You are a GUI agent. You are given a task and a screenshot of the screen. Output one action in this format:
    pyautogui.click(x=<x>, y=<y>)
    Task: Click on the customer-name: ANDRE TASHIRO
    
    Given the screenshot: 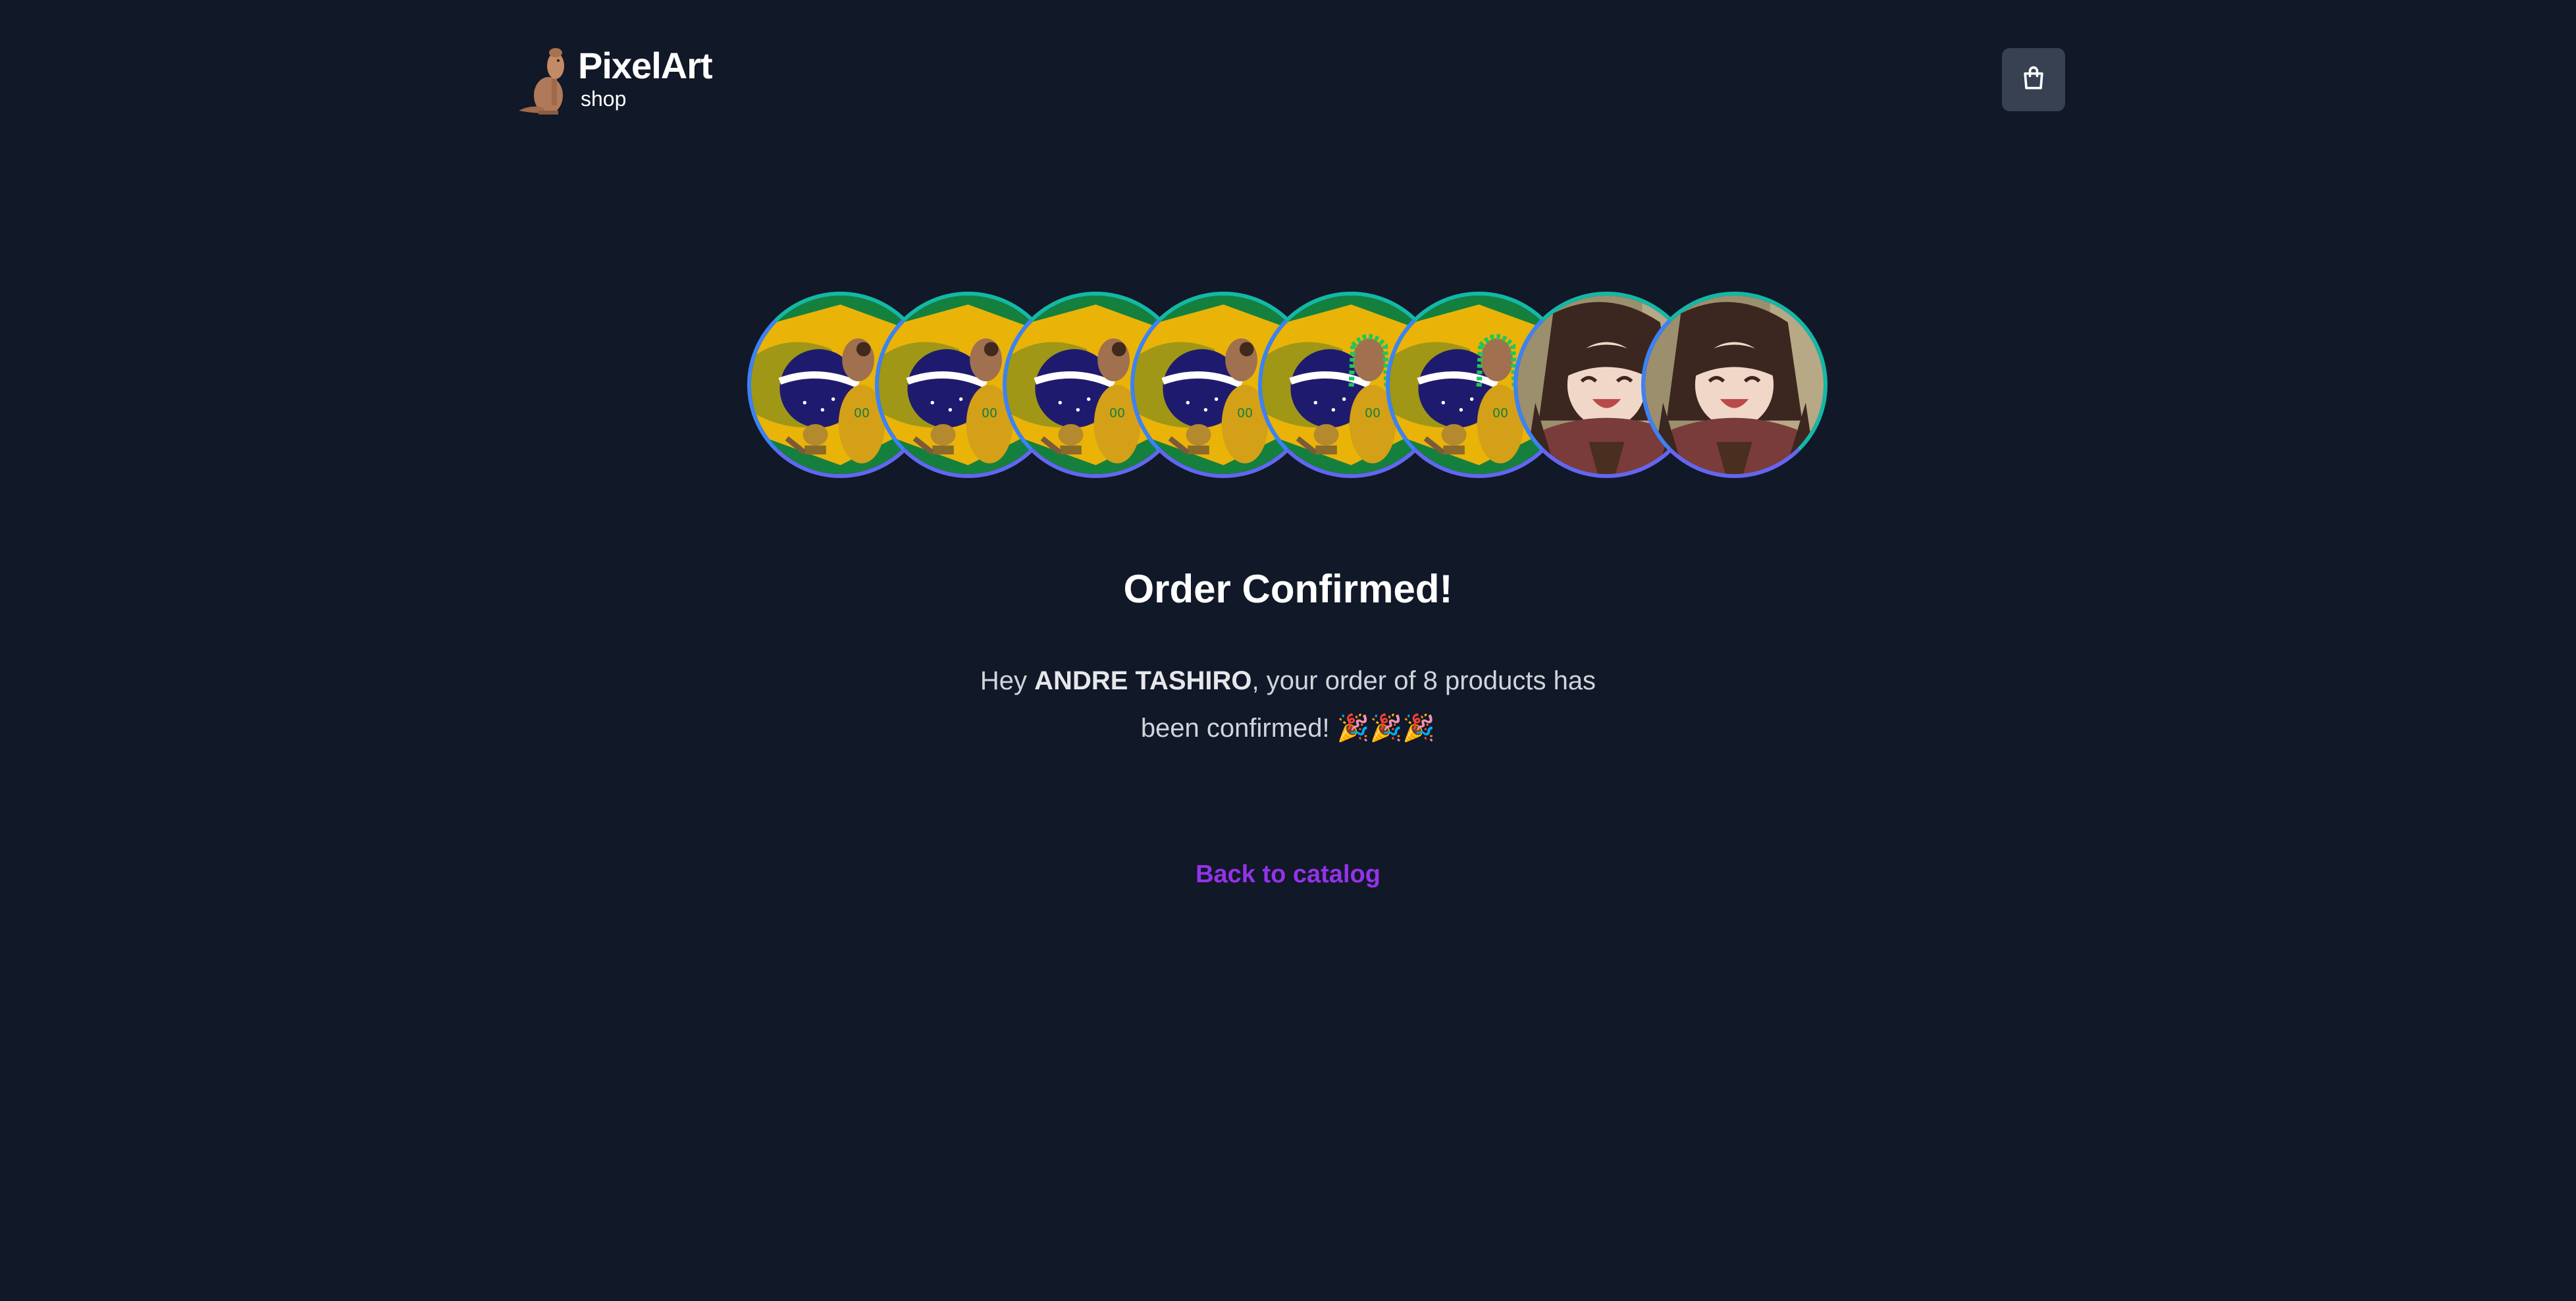 What is the action you would take?
    pyautogui.click(x=1143, y=680)
    